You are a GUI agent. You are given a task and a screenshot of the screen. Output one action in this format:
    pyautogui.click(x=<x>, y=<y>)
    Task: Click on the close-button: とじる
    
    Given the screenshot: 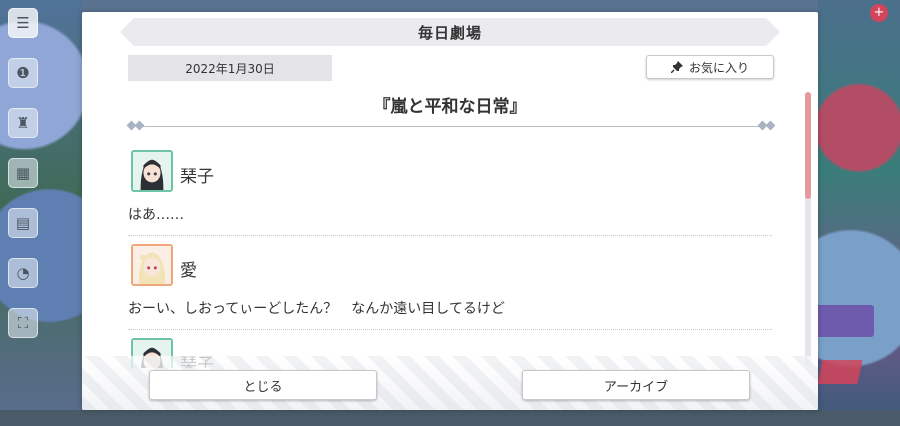 What is the action you would take?
    pyautogui.click(x=263, y=385)
    